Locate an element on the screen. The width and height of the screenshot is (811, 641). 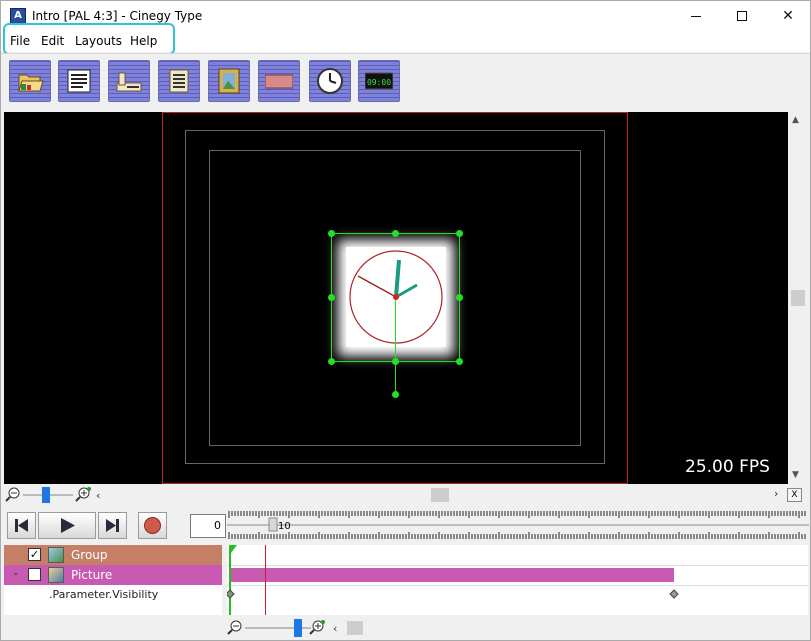
toolbar: 09:00 is located at coordinates (405, 80).